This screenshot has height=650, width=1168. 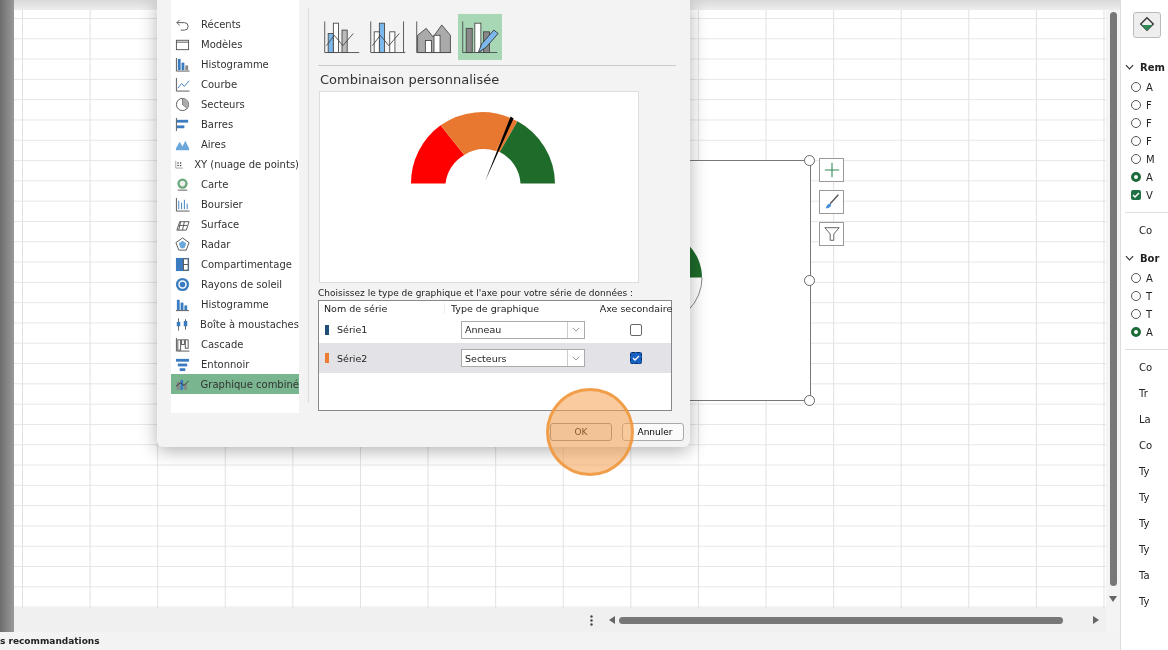 I want to click on instruction-text: Choisissez le type de graphique et l'axe pour votre série de données :, so click(x=476, y=293).